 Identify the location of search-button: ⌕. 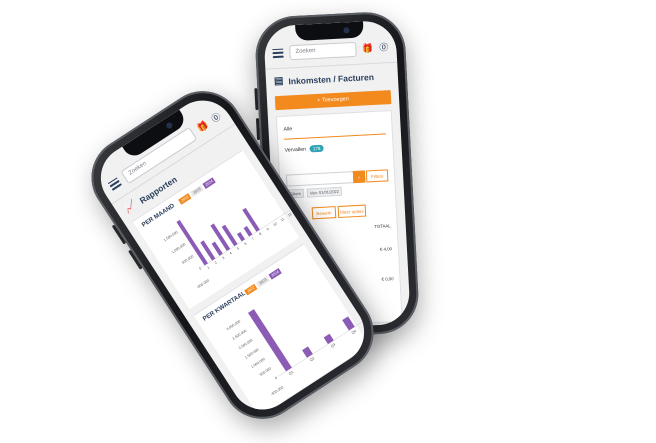
(359, 177).